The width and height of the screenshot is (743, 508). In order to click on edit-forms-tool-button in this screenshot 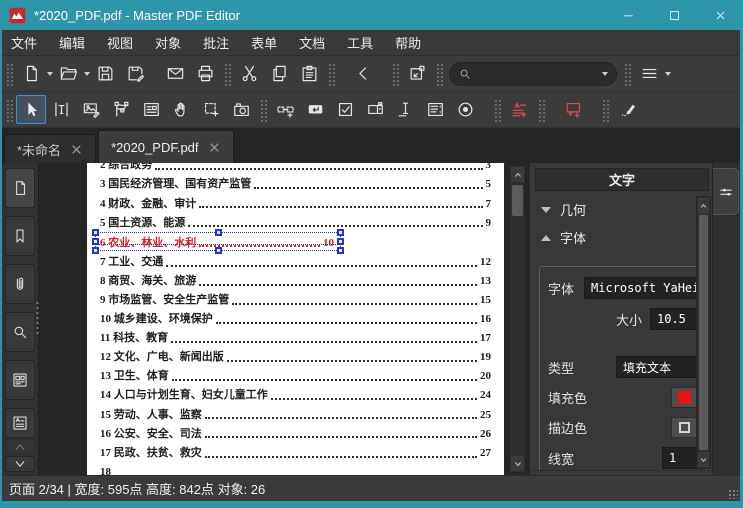, I will do `click(151, 109)`.